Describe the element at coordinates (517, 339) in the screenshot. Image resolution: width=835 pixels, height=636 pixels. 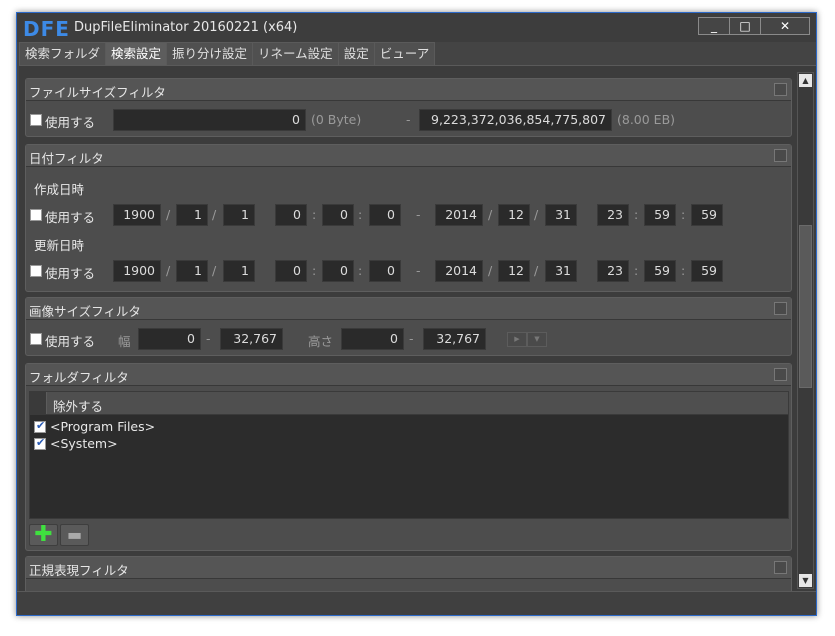
I see `prev-arrow-icon: ▶` at that location.